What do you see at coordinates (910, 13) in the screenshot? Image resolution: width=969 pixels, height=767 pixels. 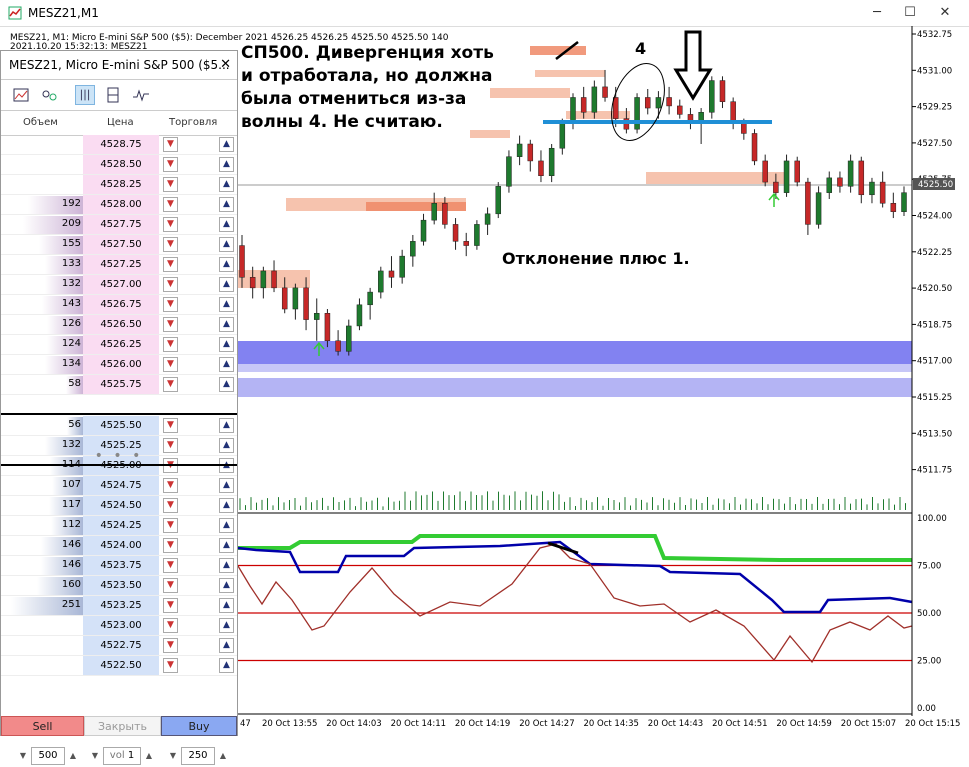 I see `maximize-button: ☐` at bounding box center [910, 13].